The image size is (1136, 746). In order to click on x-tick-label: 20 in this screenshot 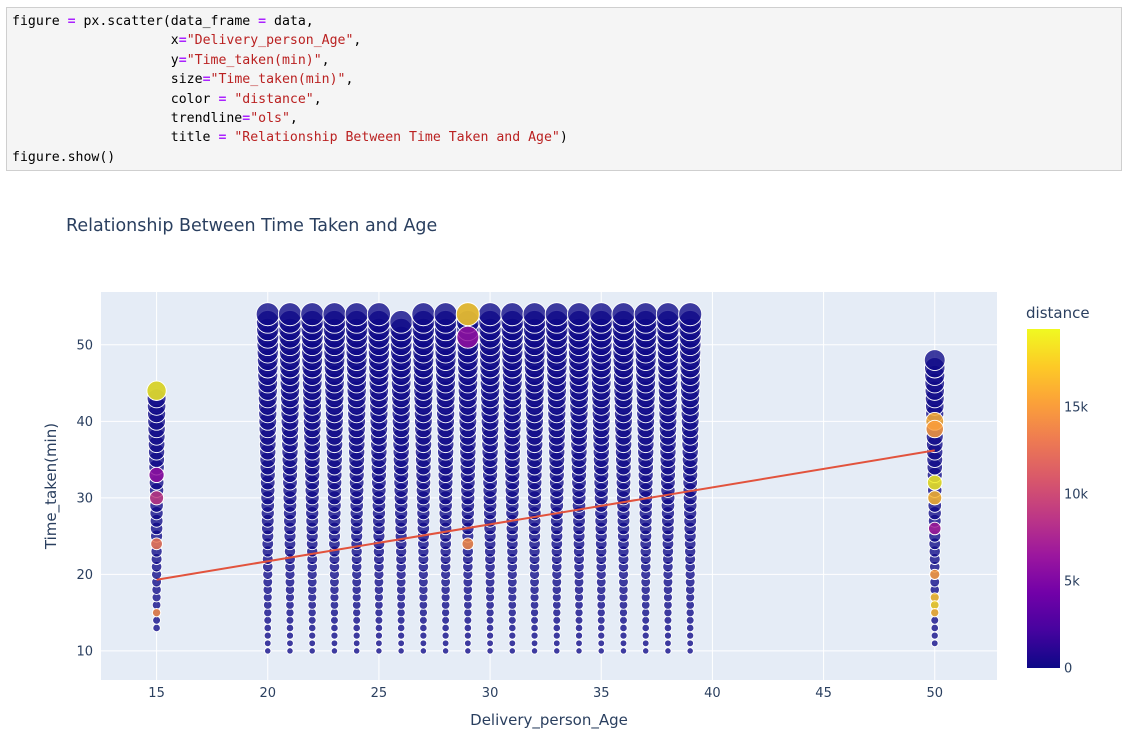, I will do `click(267, 693)`.